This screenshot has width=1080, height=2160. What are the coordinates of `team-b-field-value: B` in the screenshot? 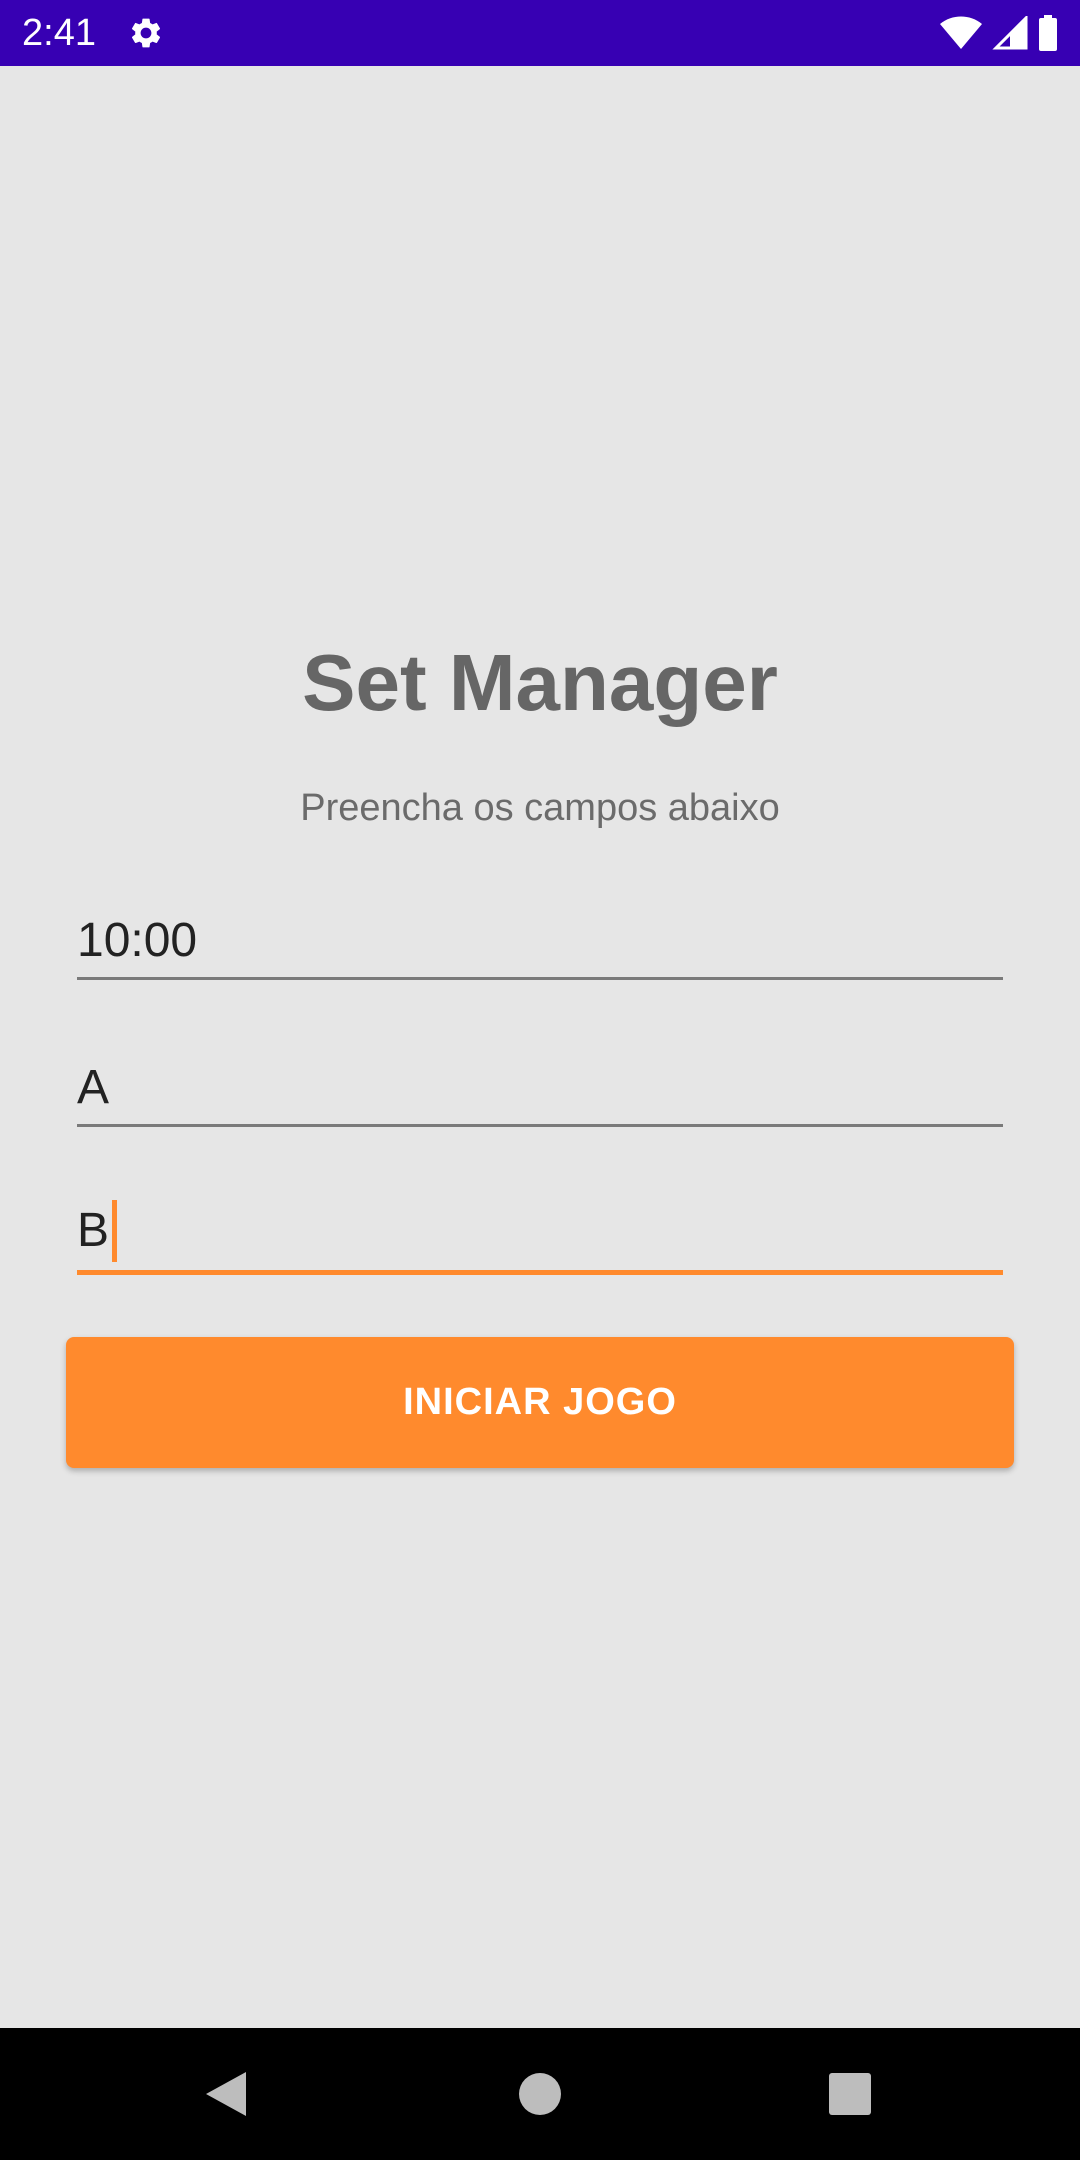 It's located at (93, 1230).